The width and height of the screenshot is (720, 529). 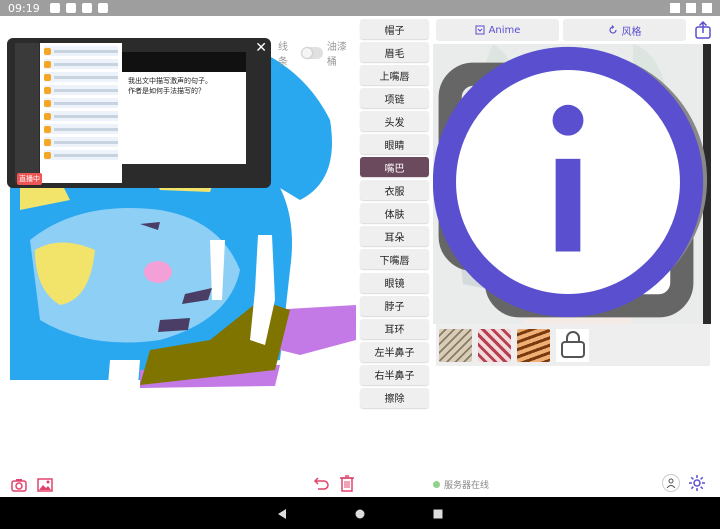 I want to click on face-part-list: 帽子眉毛 上嘴唇 项链 头发 眼睛 嘴巴 衣服 体肤 耳朵 下嘴唇 眼镜 脖子 耳环 左半鼻子 右半鼻子 擦除, so click(x=394, y=215).